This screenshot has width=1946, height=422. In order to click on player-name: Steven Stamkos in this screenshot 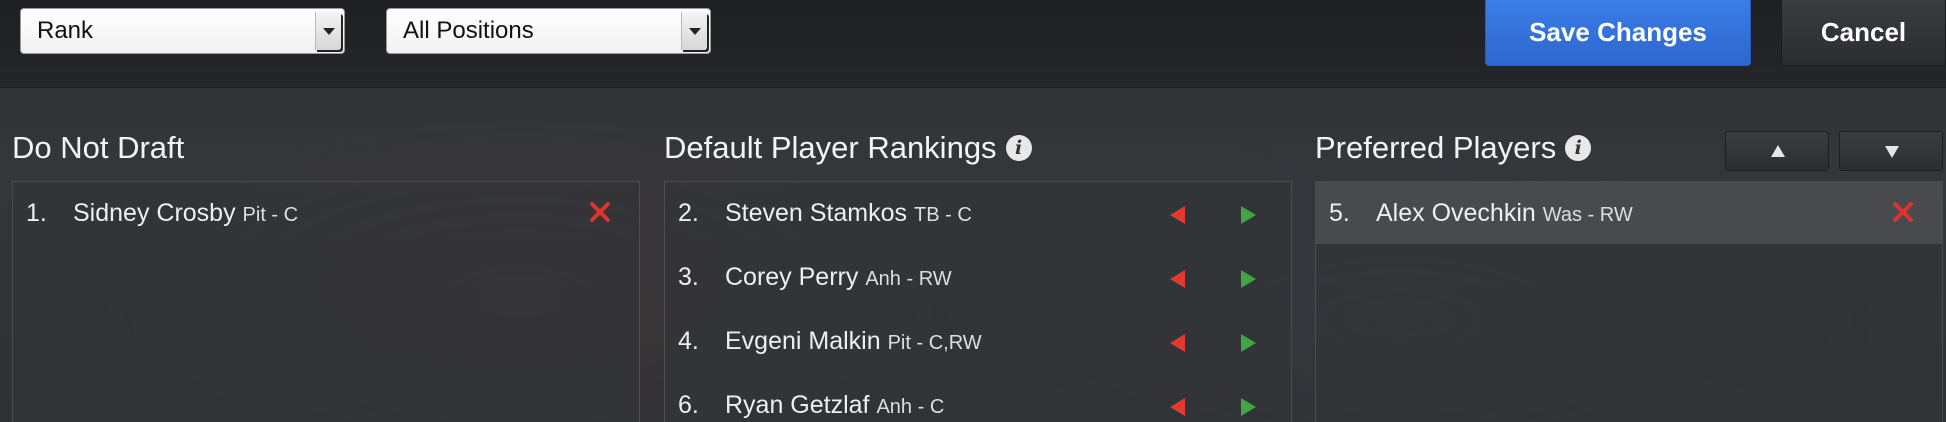, I will do `click(816, 212)`.